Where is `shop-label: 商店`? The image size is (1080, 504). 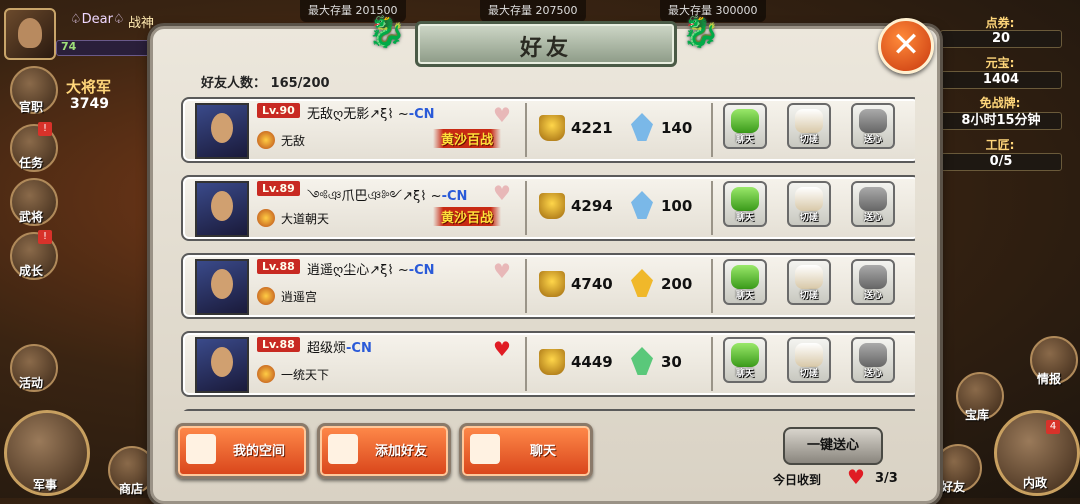
shop-label: 商店 is located at coordinates (130, 489).